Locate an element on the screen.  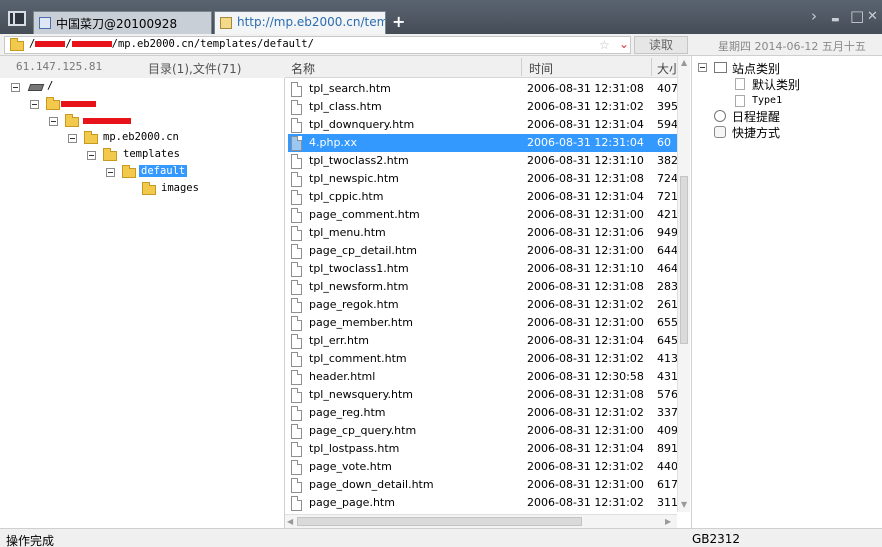
minimize-button: ▬ is located at coordinates (835, 20).